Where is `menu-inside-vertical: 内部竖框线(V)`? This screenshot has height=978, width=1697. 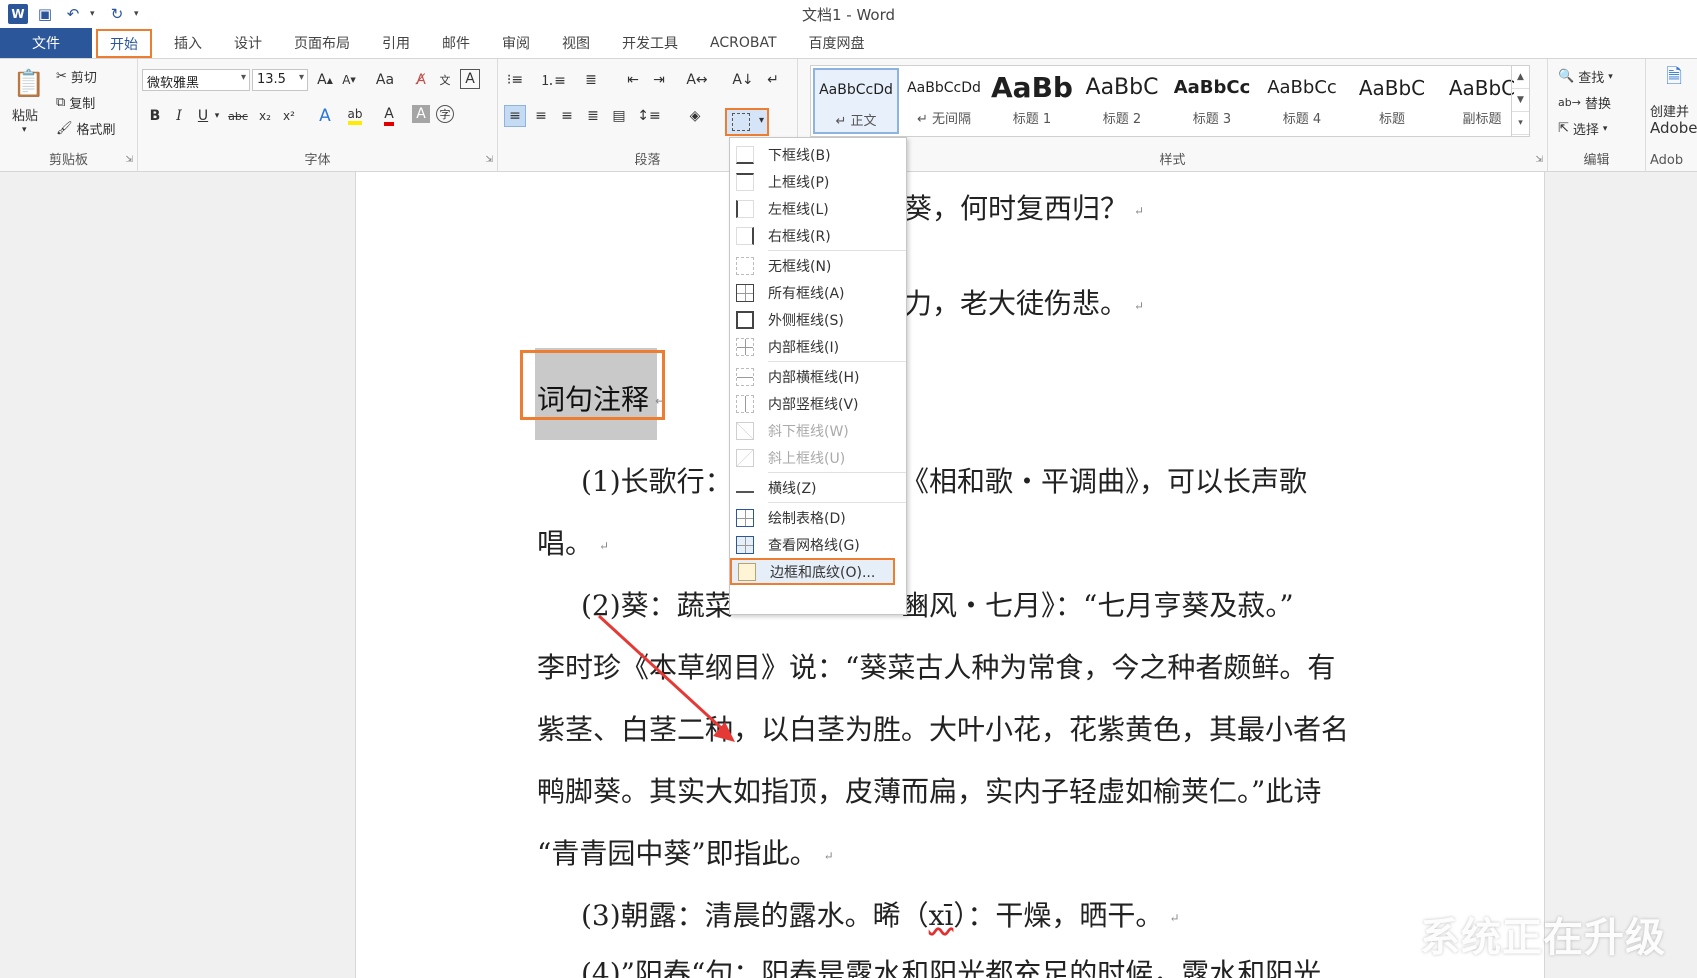 menu-inside-vertical: 内部竖框线(V) is located at coordinates (818, 403).